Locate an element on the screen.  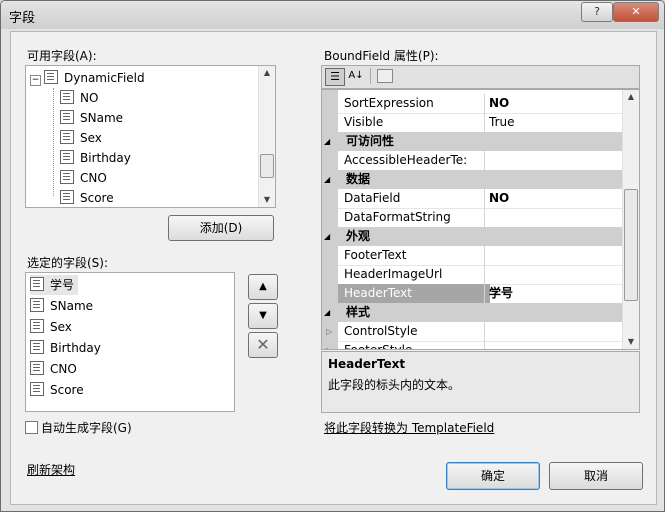
property-name: SortExpression is located at coordinates (414, 104).